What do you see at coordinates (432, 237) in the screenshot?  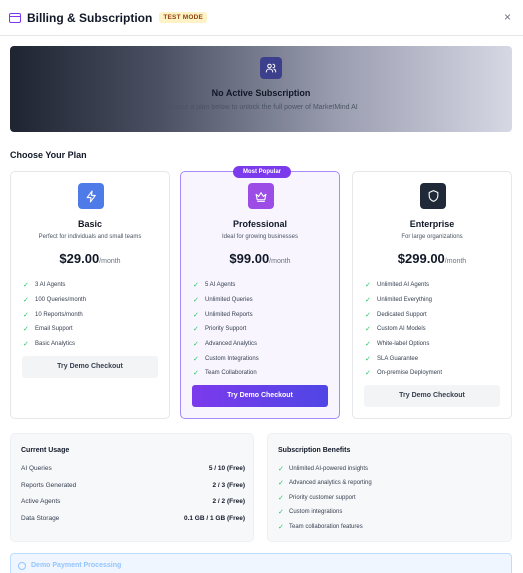 I see `plan-description: For large organizations` at bounding box center [432, 237].